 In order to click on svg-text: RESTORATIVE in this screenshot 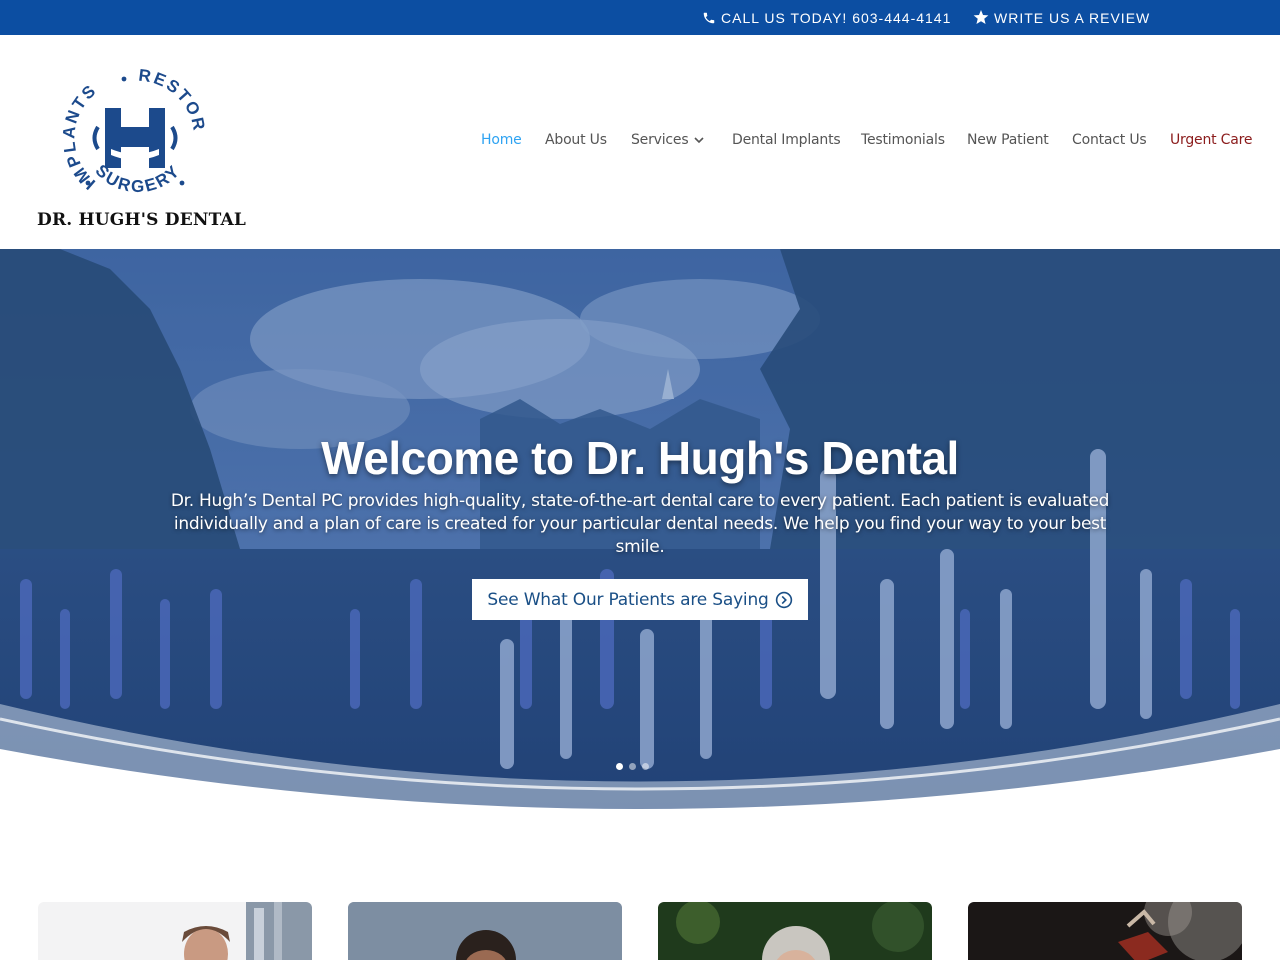, I will do `click(122, 94)`.